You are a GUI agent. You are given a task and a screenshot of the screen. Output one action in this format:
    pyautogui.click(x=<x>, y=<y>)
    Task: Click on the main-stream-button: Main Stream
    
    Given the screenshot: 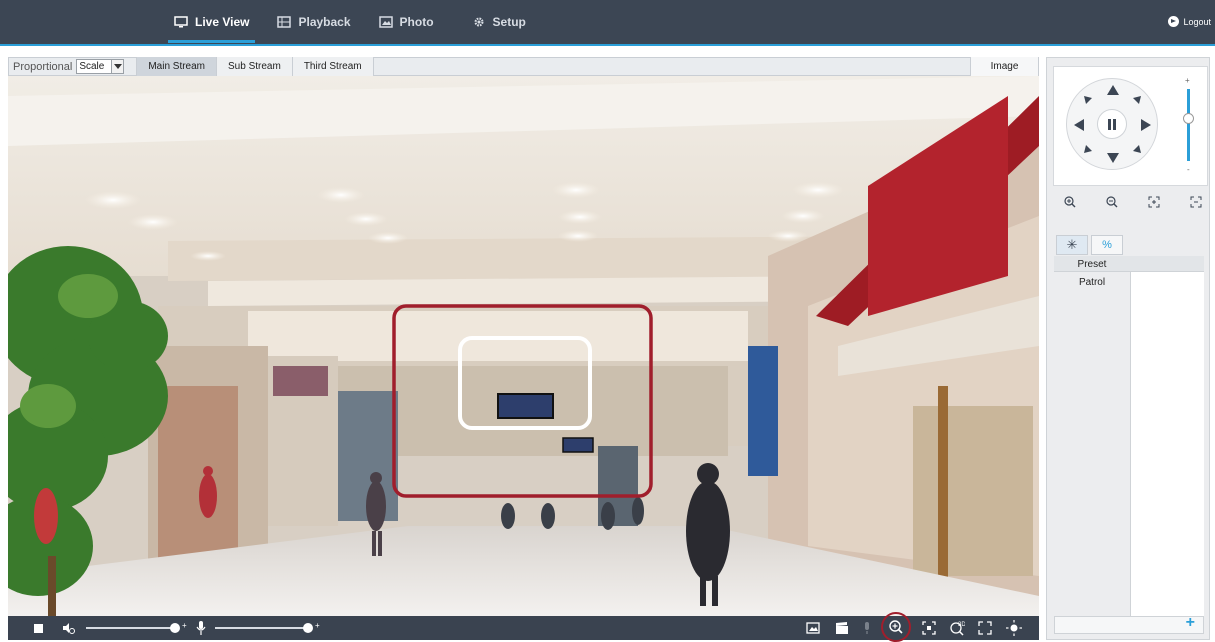 What is the action you would take?
    pyautogui.click(x=176, y=66)
    